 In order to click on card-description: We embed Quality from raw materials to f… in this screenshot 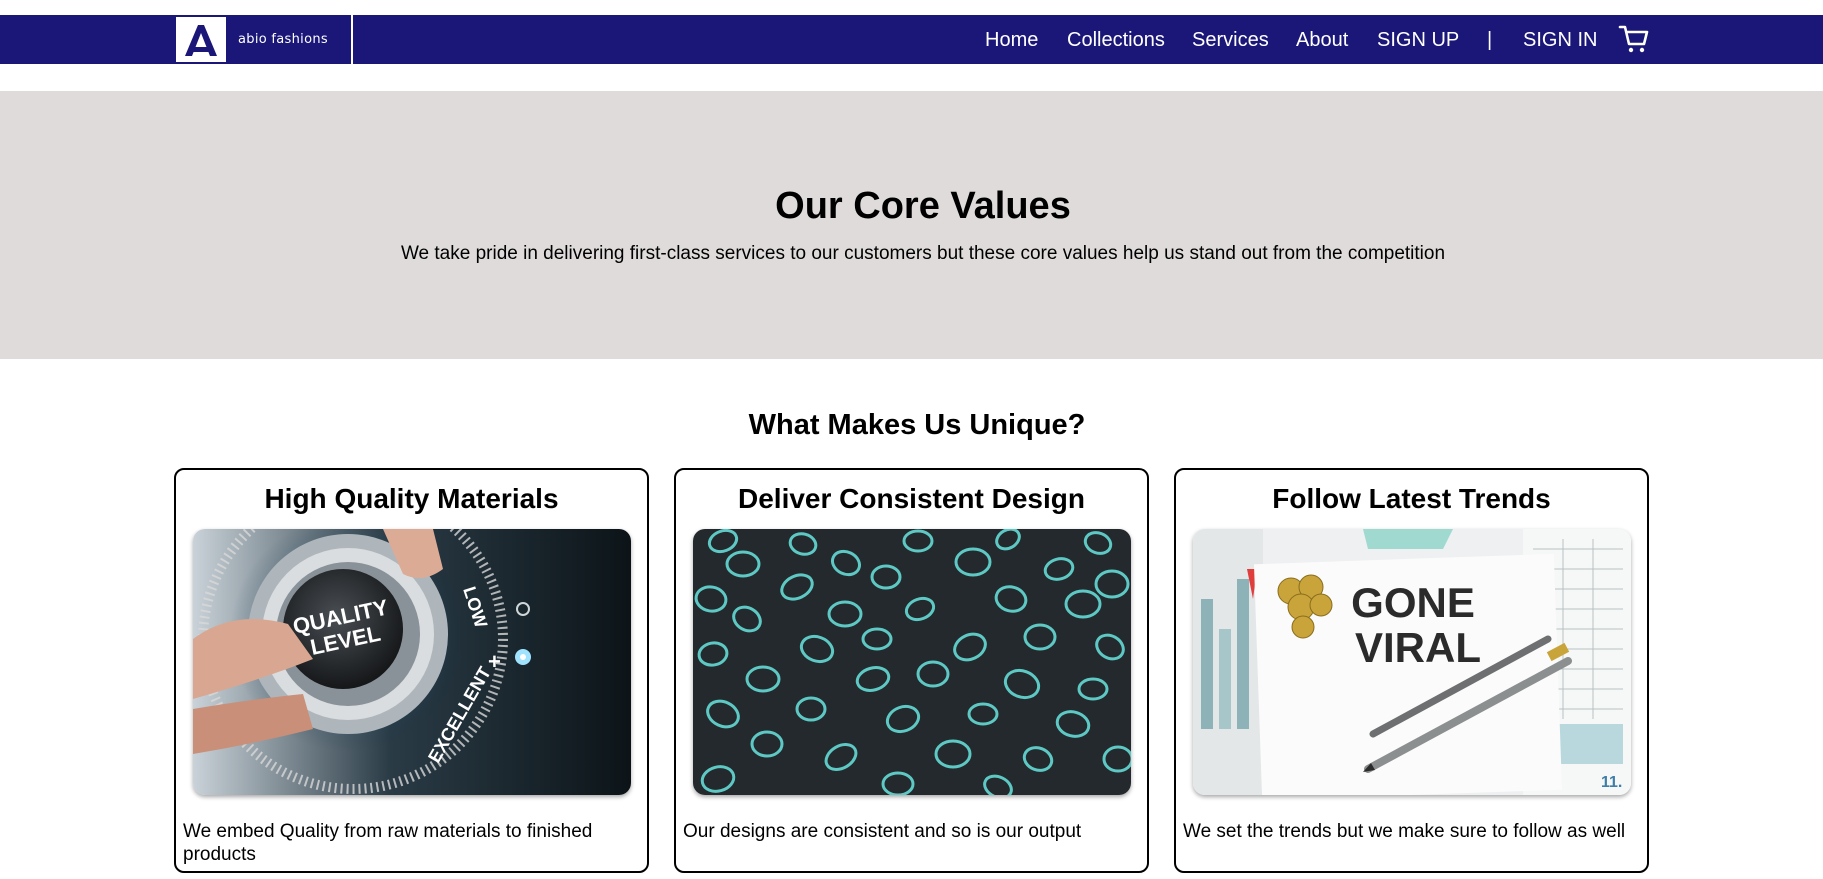, I will do `click(388, 843)`.